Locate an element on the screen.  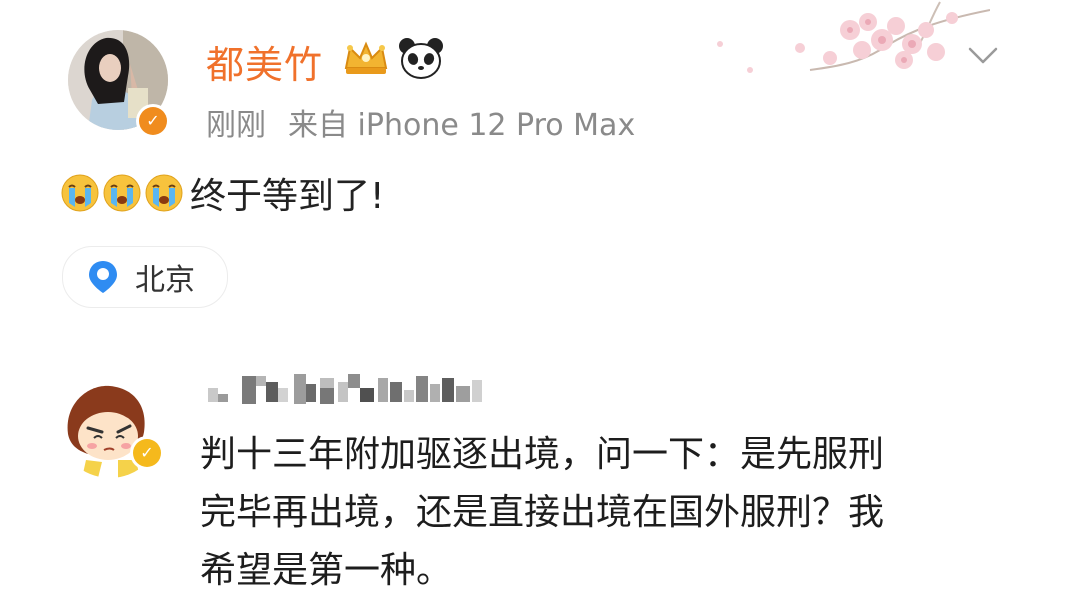
post-source: 来自 iPhone 12 Pro Max is located at coordinates (462, 125).